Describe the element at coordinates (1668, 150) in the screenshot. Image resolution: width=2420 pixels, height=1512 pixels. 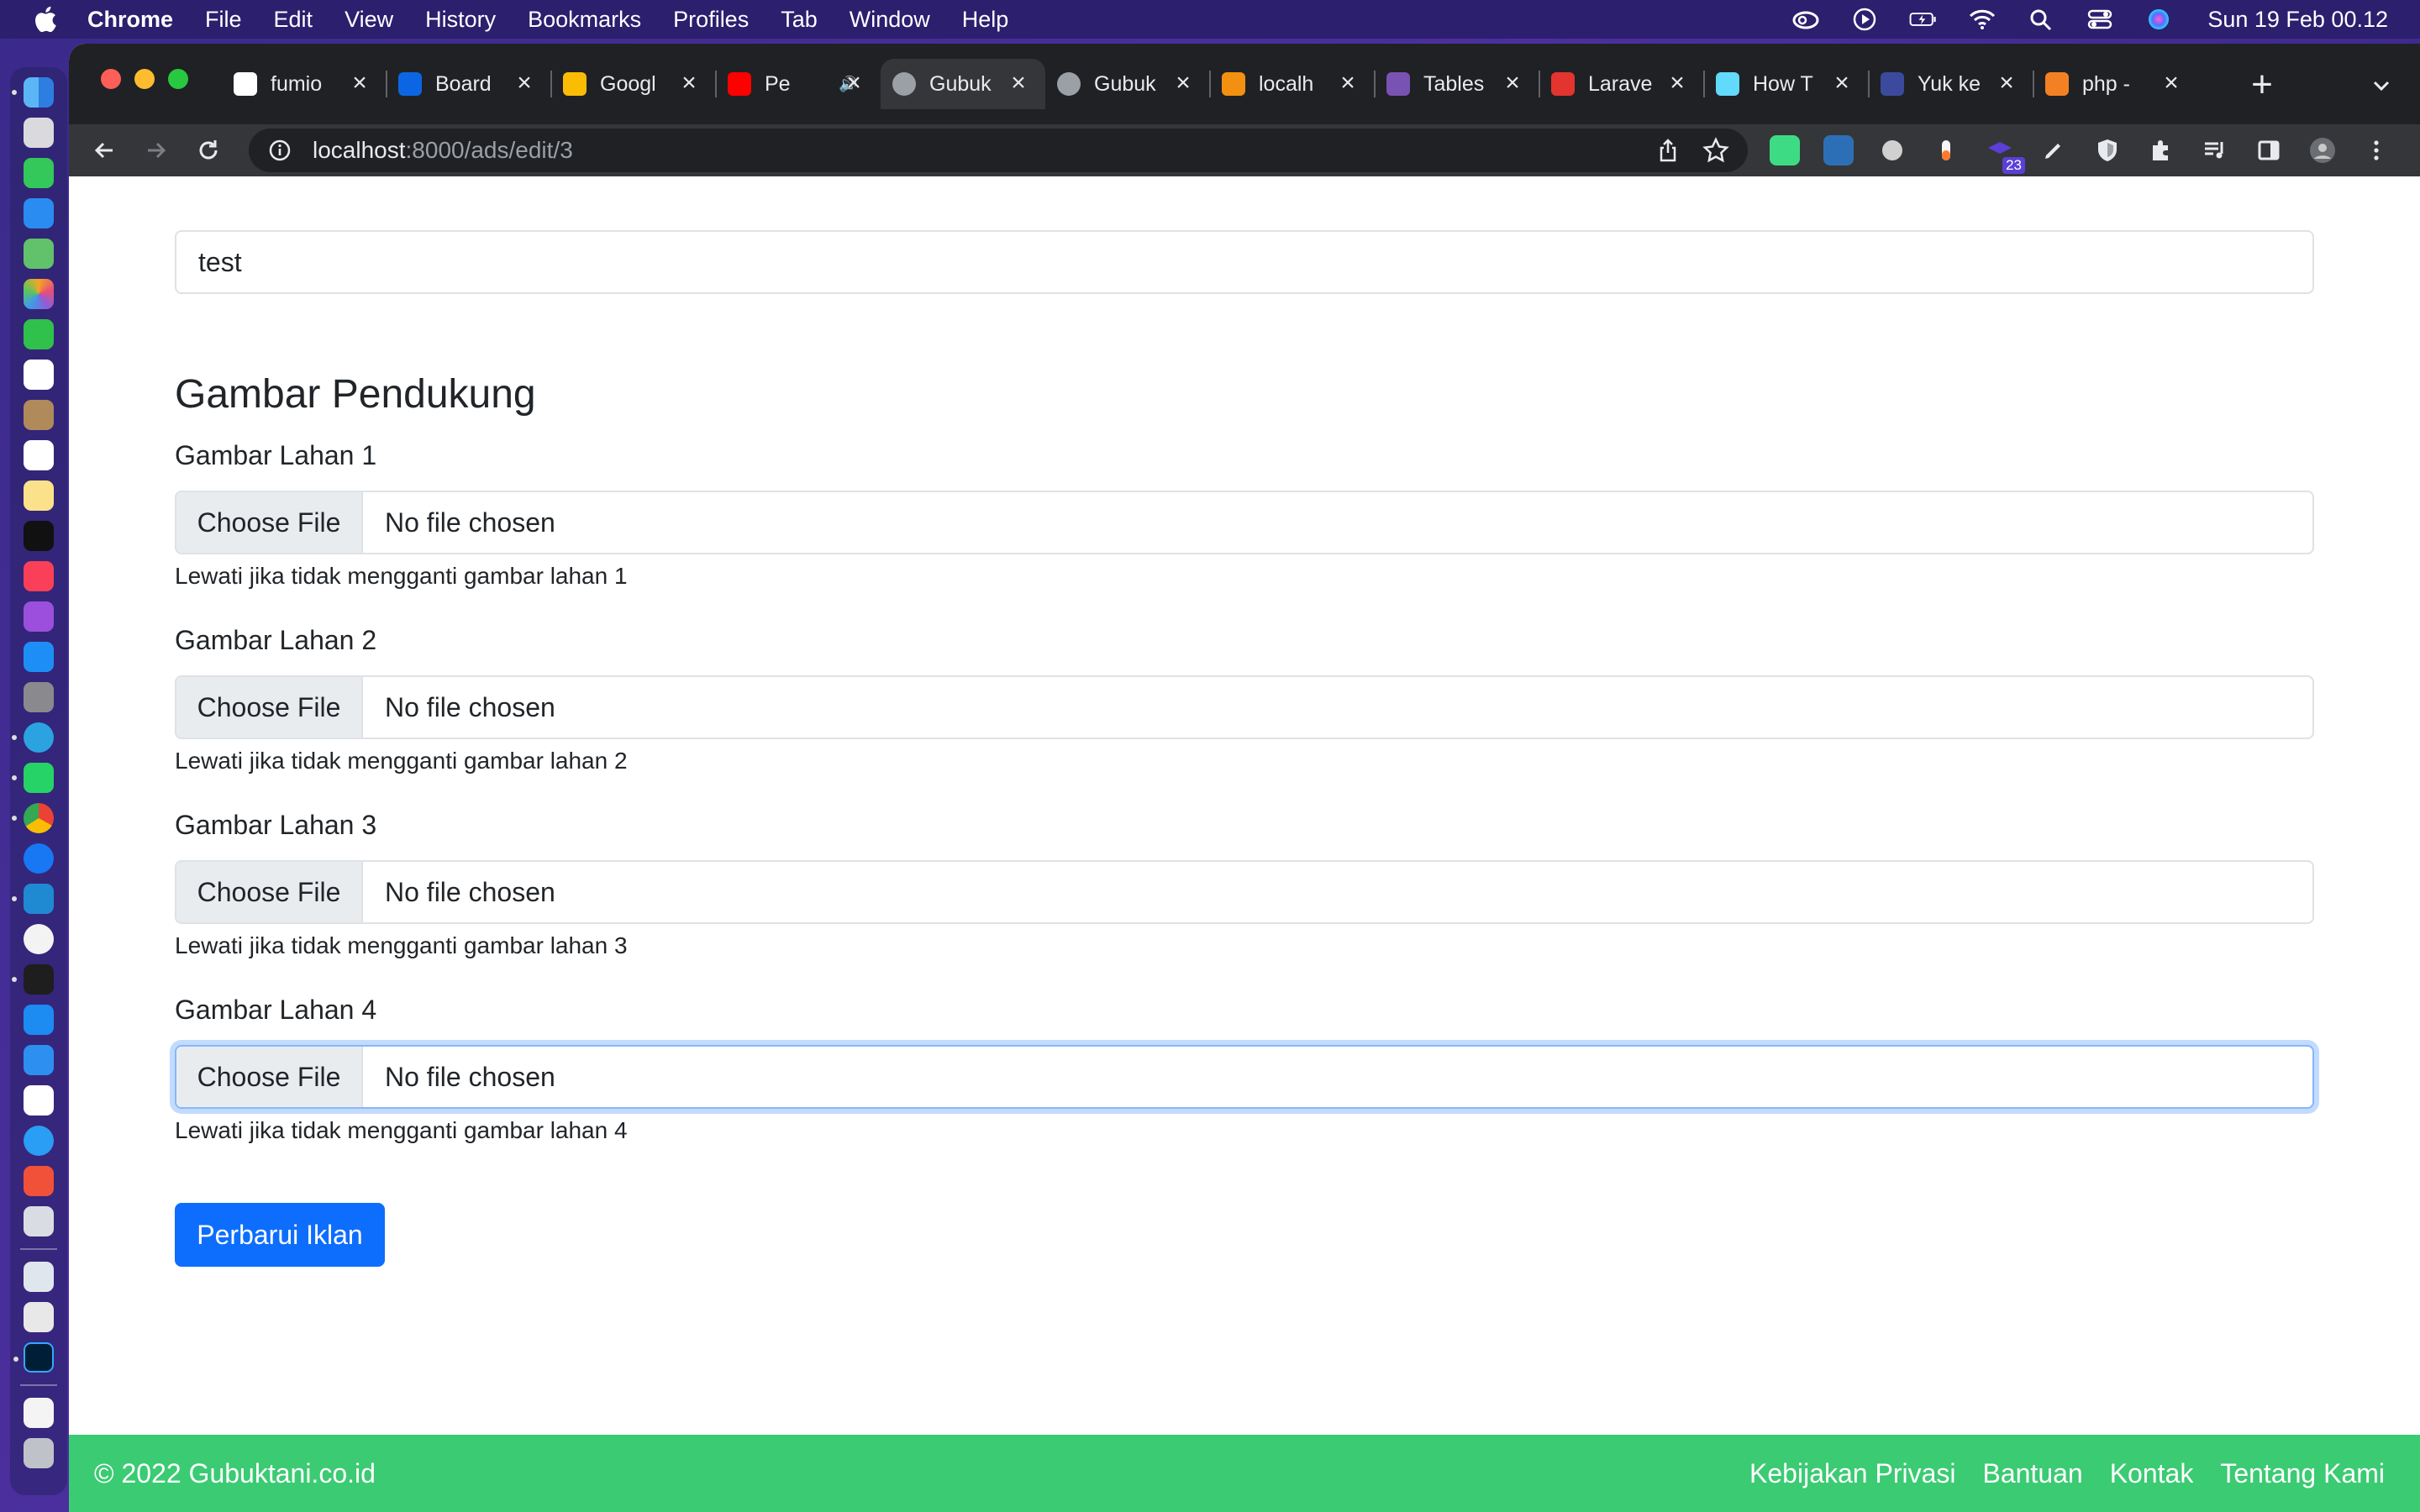
I see `share-icon` at that location.